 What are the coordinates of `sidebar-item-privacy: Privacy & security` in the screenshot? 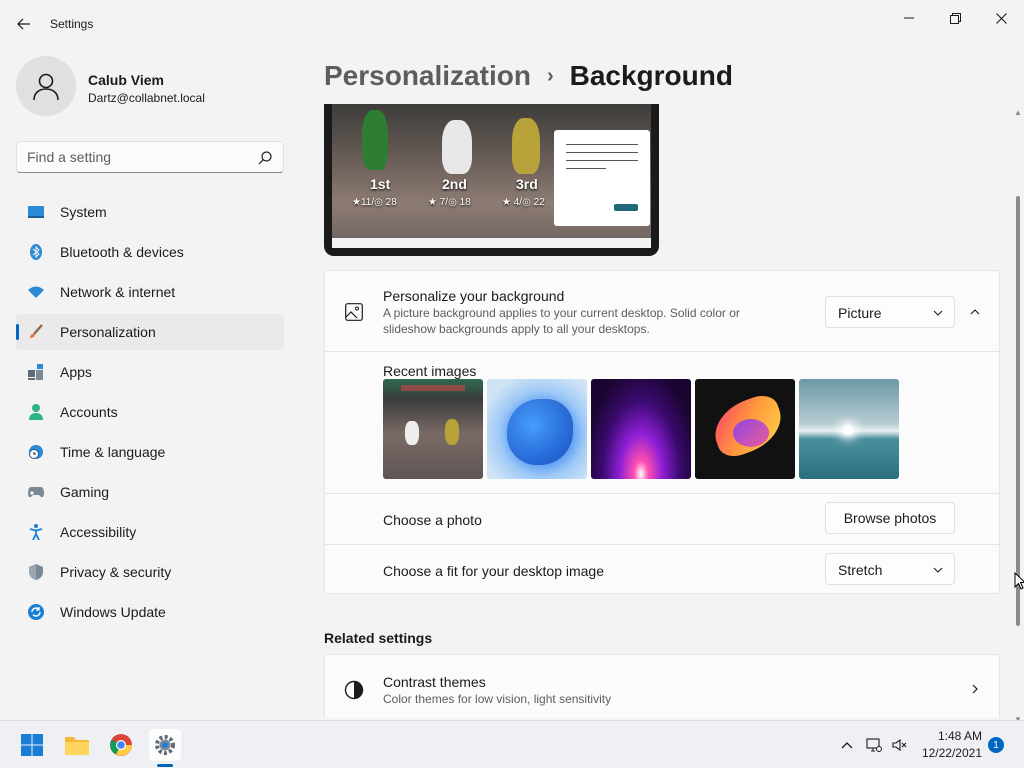 It's located at (150, 572).